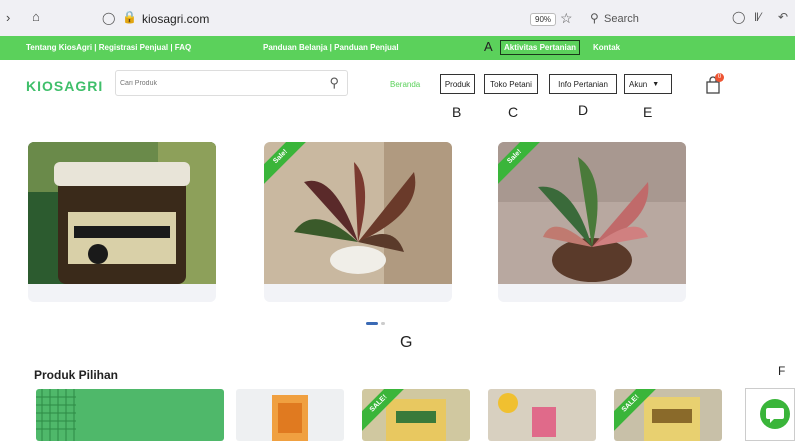 This screenshot has width=795, height=441. Describe the element at coordinates (331, 47) in the screenshot. I see `top-links-guides: Panduan Belanja | Panduan Penjual` at that location.